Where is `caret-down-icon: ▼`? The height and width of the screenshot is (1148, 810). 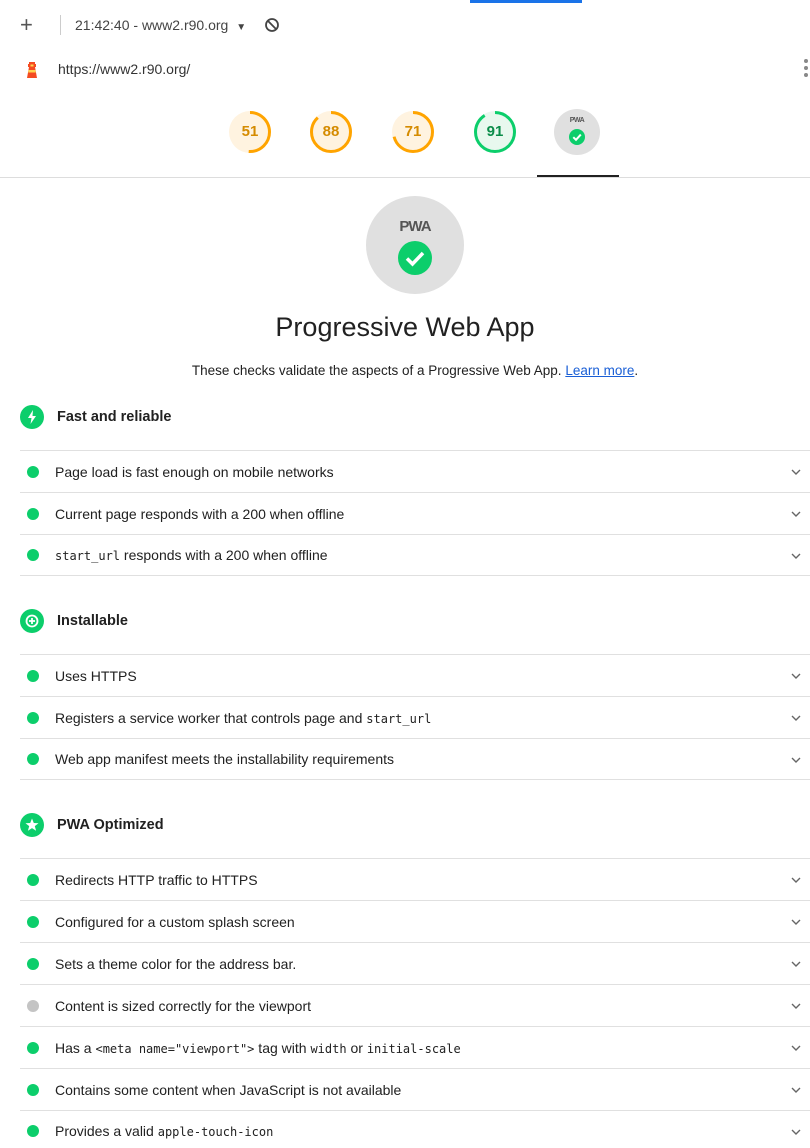
caret-down-icon: ▼ is located at coordinates (241, 27).